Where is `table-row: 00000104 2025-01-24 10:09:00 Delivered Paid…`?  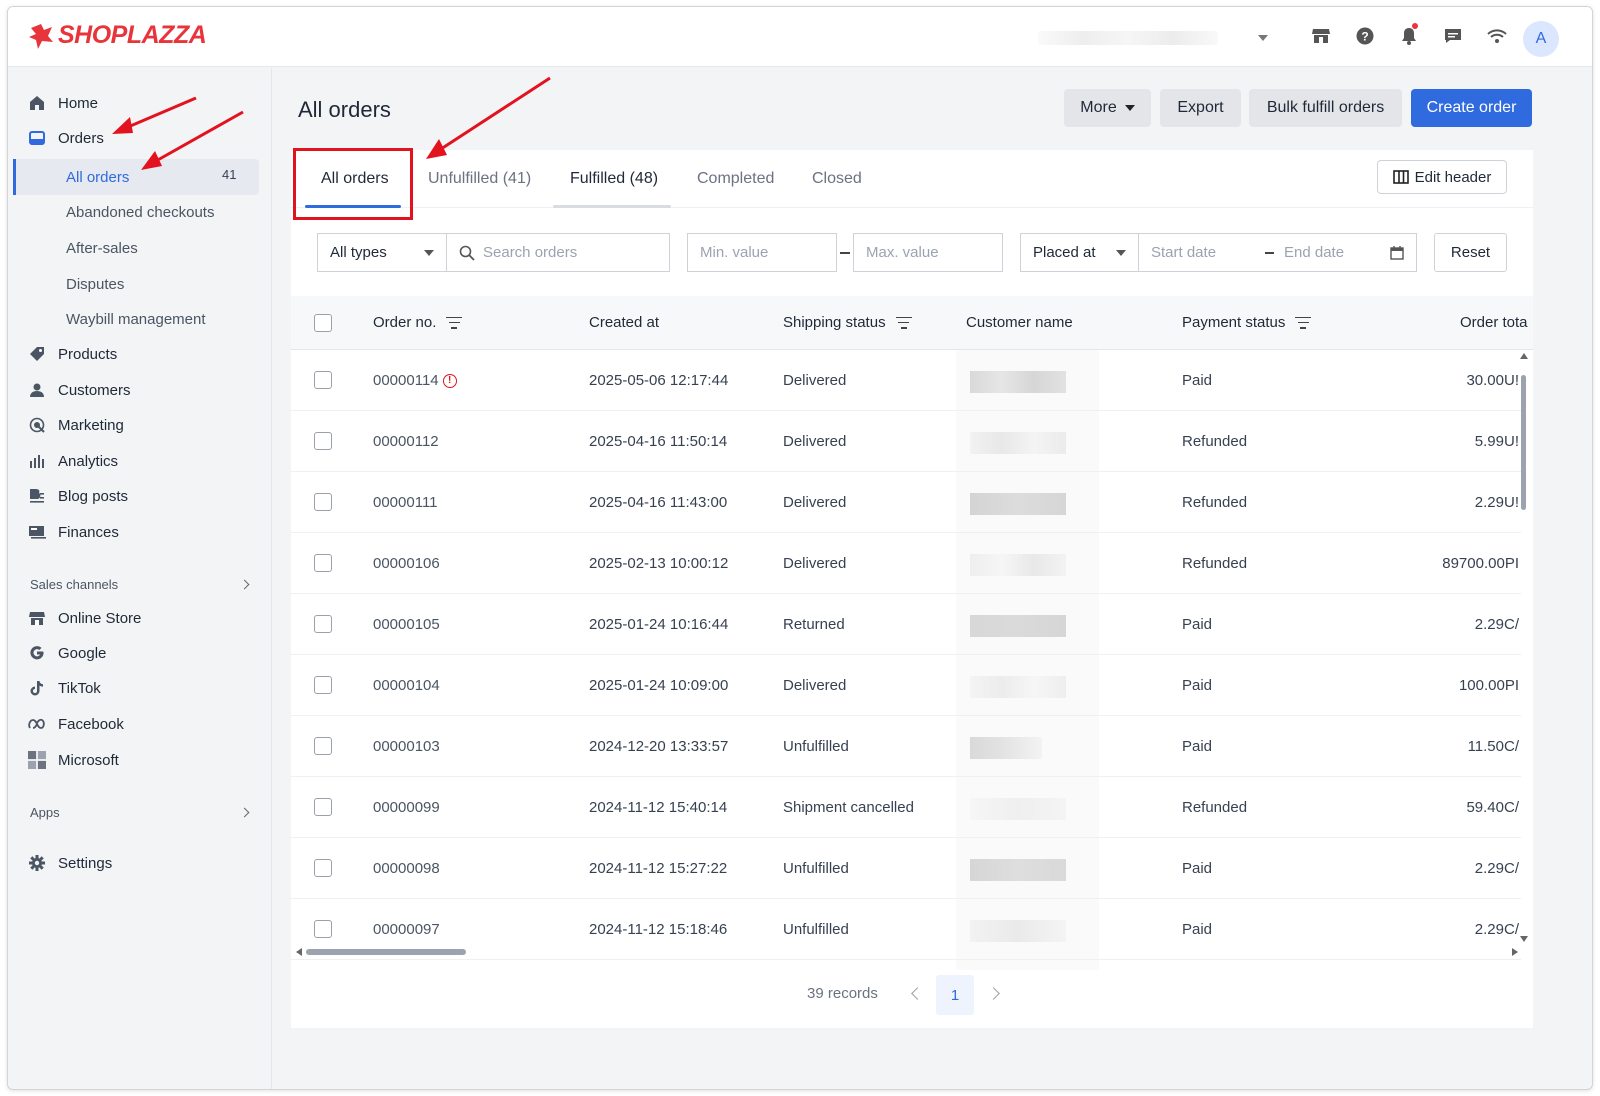 table-row: 00000104 2025-01-24 10:09:00 Delivered Paid… is located at coordinates (906, 685).